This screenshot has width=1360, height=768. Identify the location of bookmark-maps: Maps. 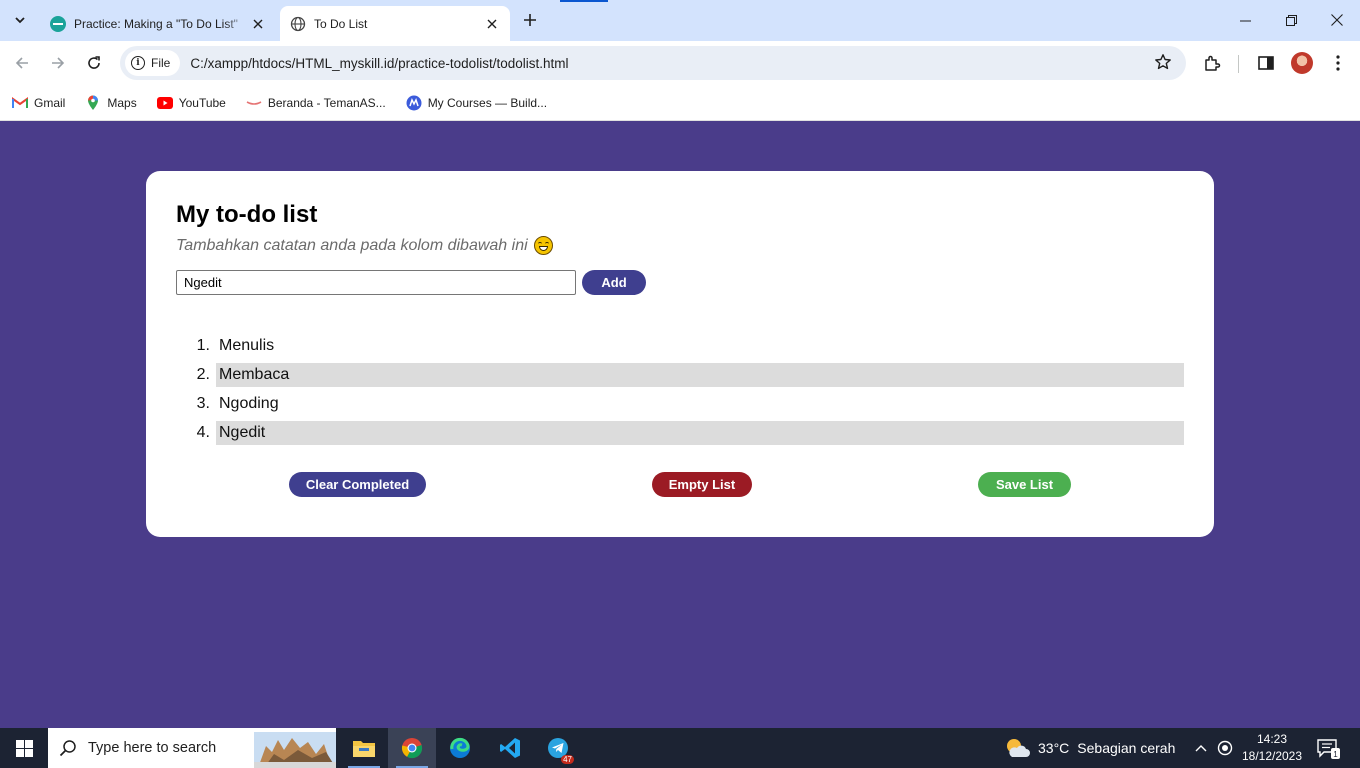
(111, 103).